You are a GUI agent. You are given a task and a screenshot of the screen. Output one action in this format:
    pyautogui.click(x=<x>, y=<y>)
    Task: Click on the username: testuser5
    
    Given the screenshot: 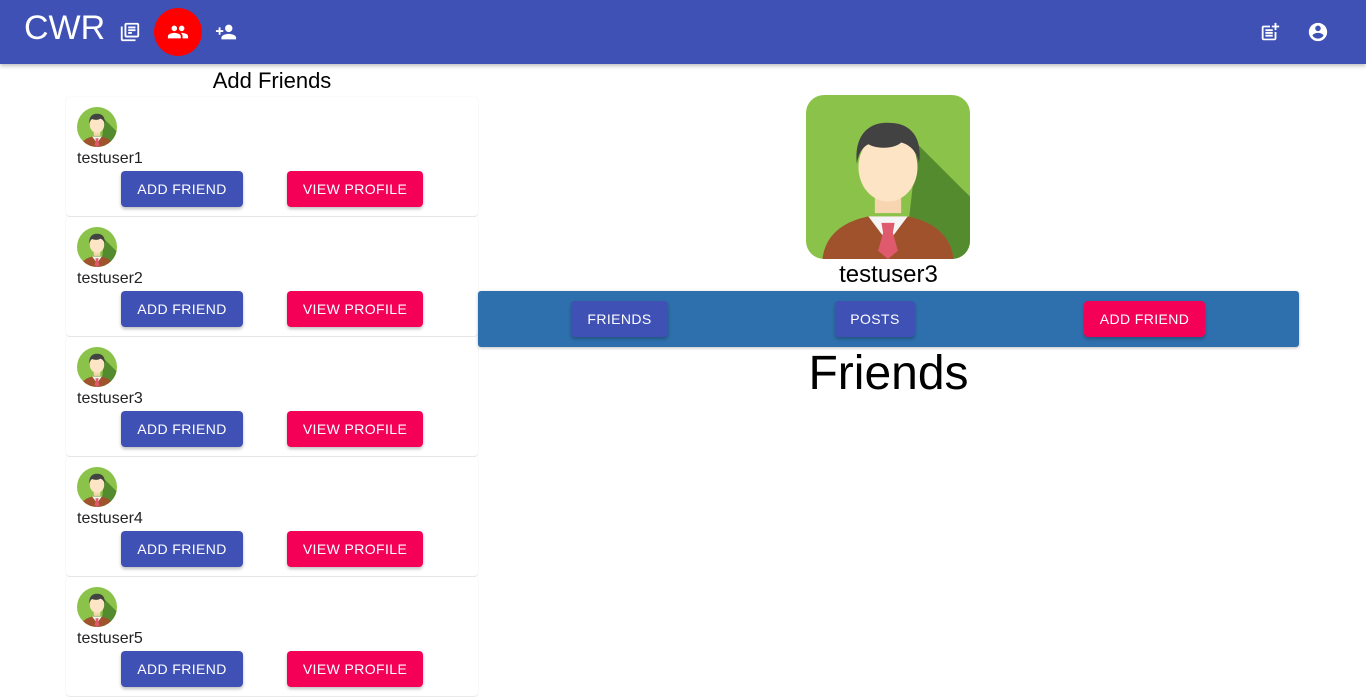 What is the action you would take?
    pyautogui.click(x=110, y=638)
    